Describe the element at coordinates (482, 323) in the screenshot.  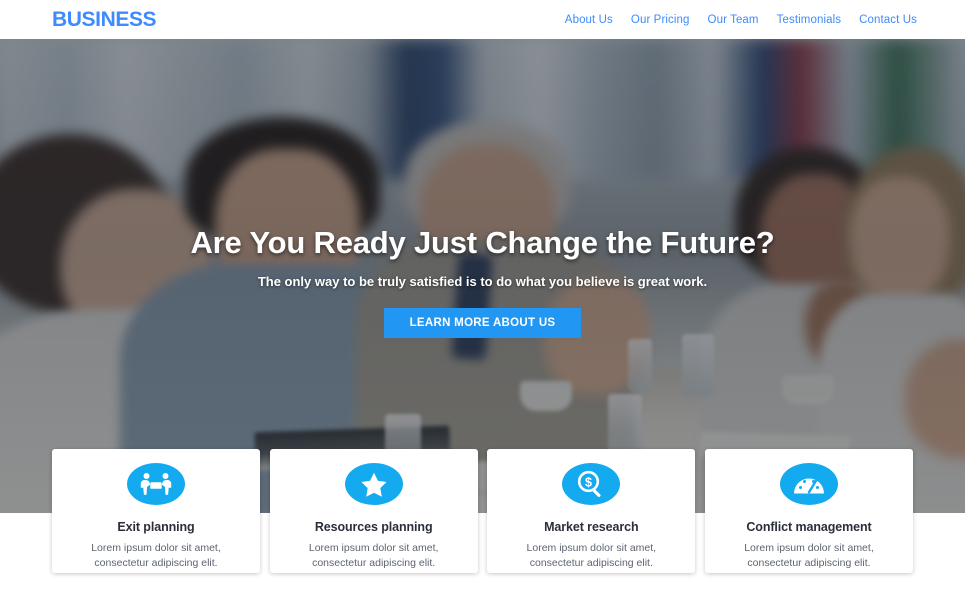
I see `learn-more-button: LEARN MORE ABOUT US` at that location.